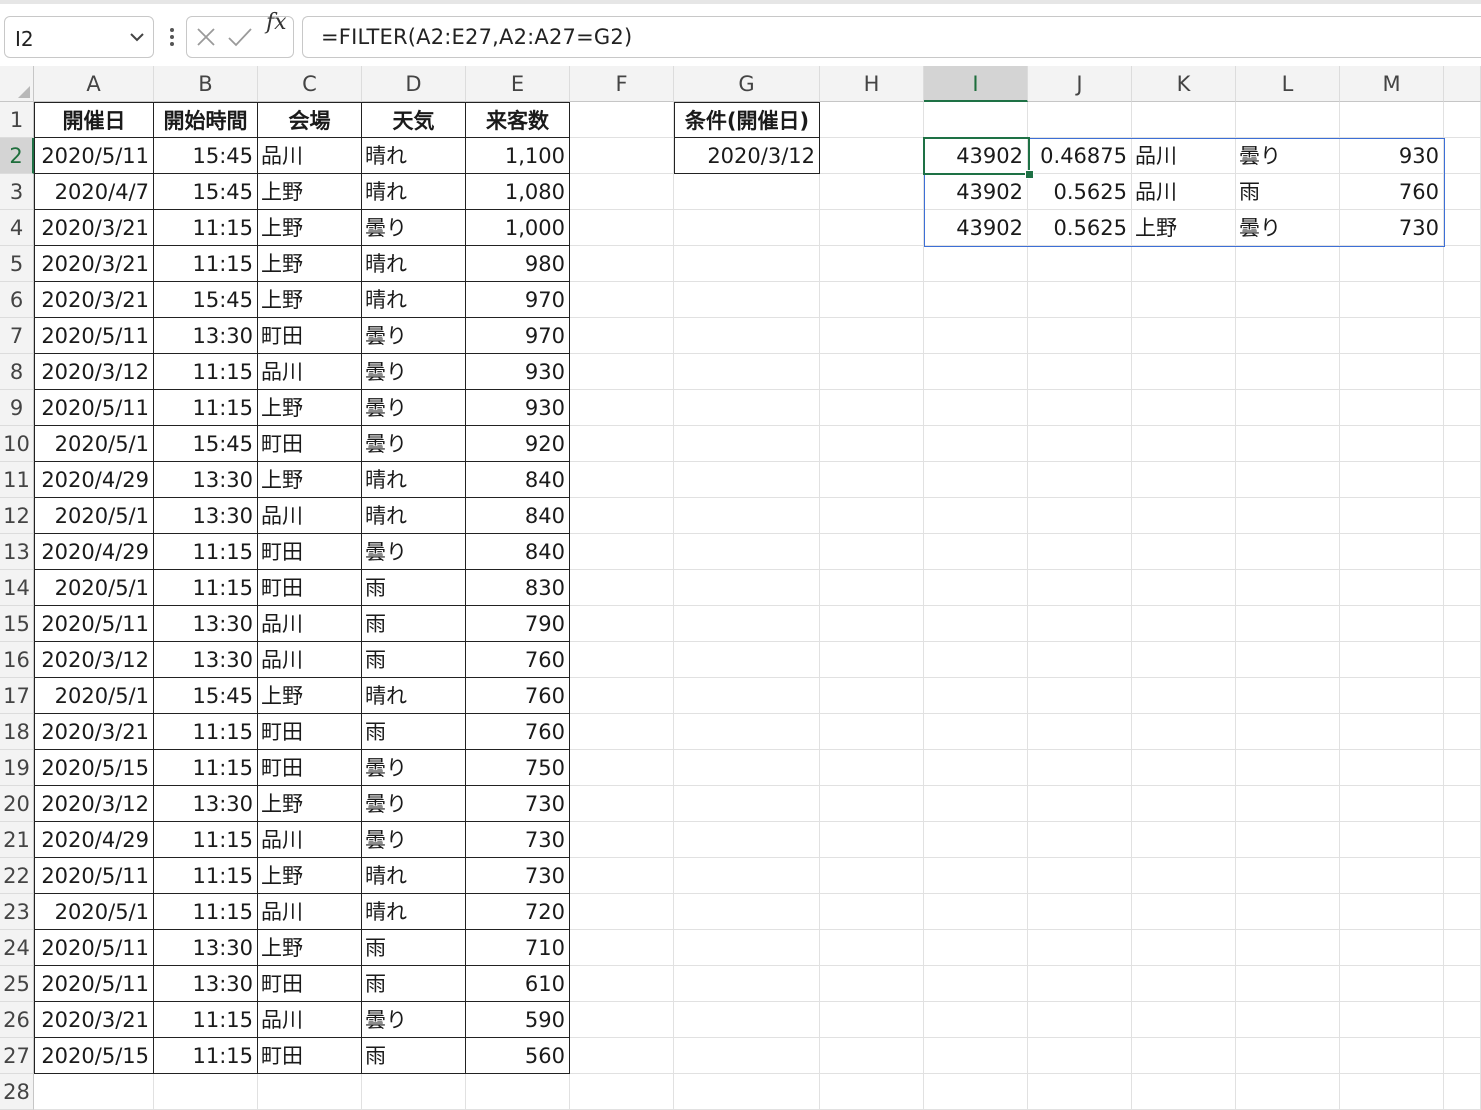 The height and width of the screenshot is (1110, 1481). I want to click on cell-k10, so click(1184, 444).